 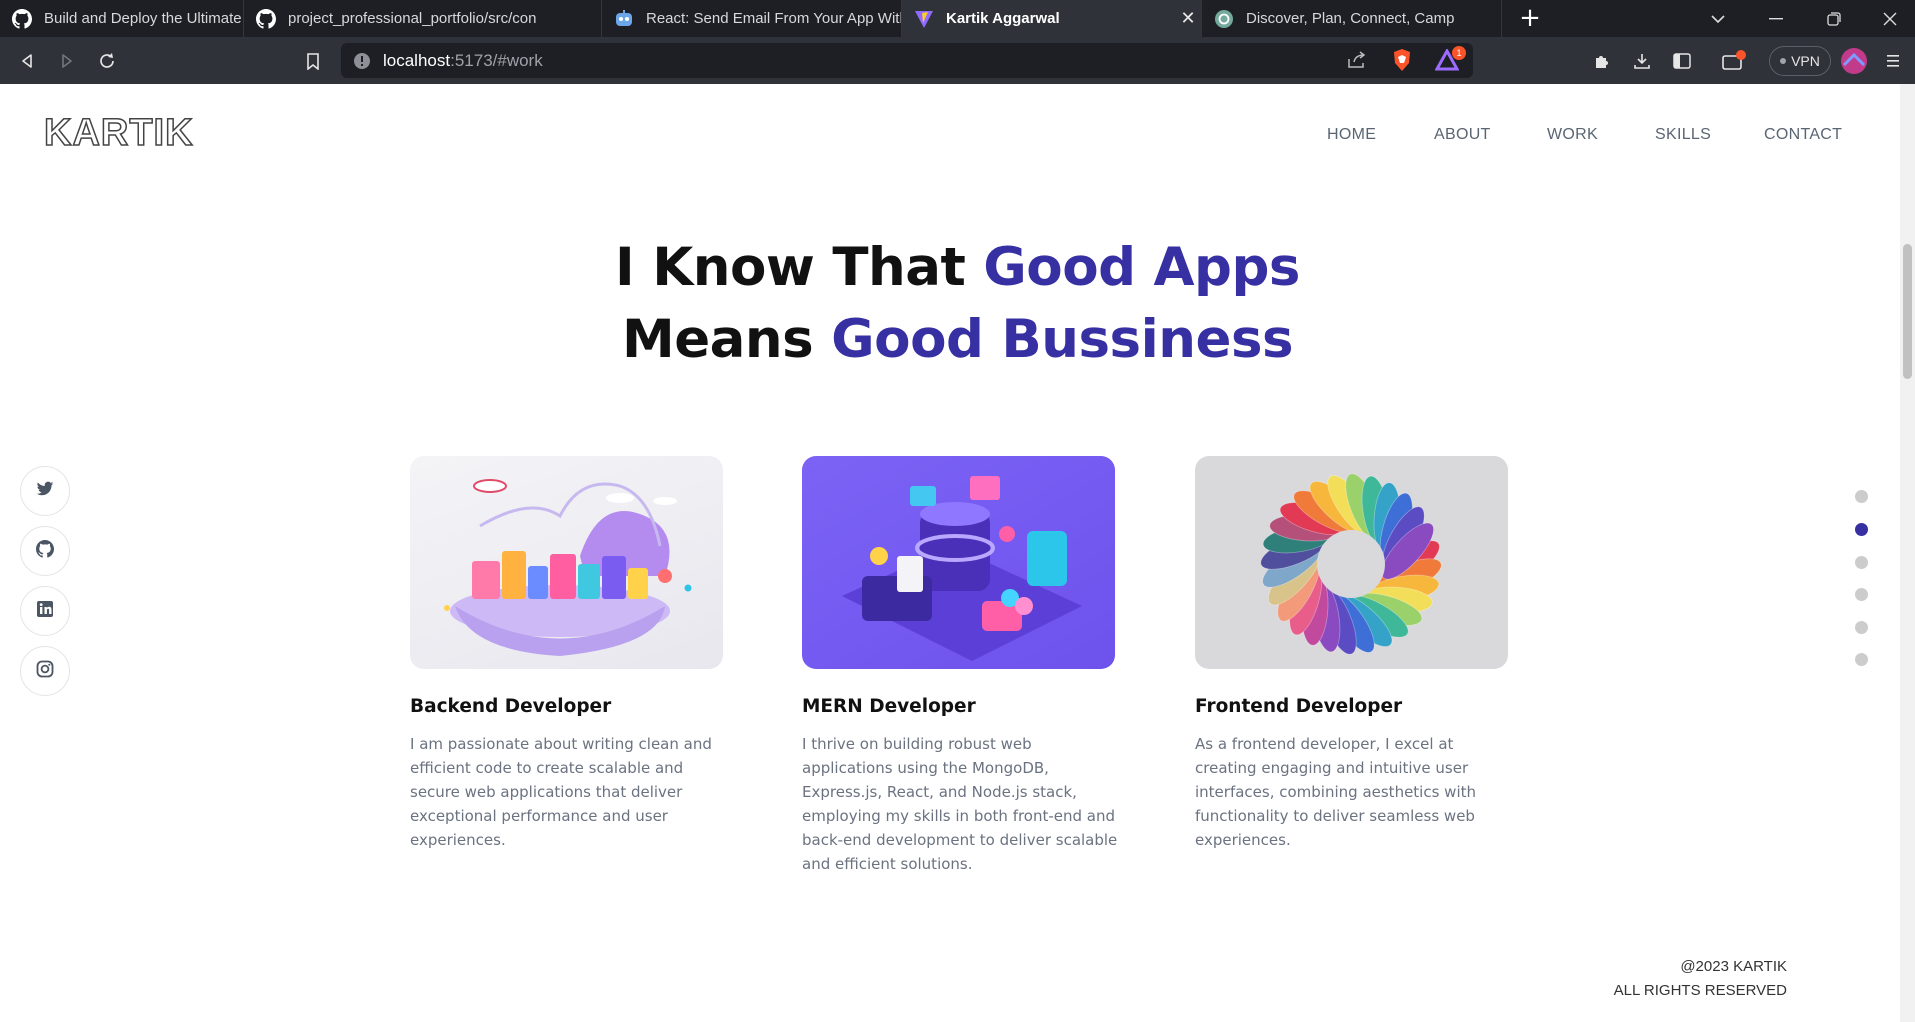 I want to click on close-tab-icon: ✕, so click(x=1188, y=18).